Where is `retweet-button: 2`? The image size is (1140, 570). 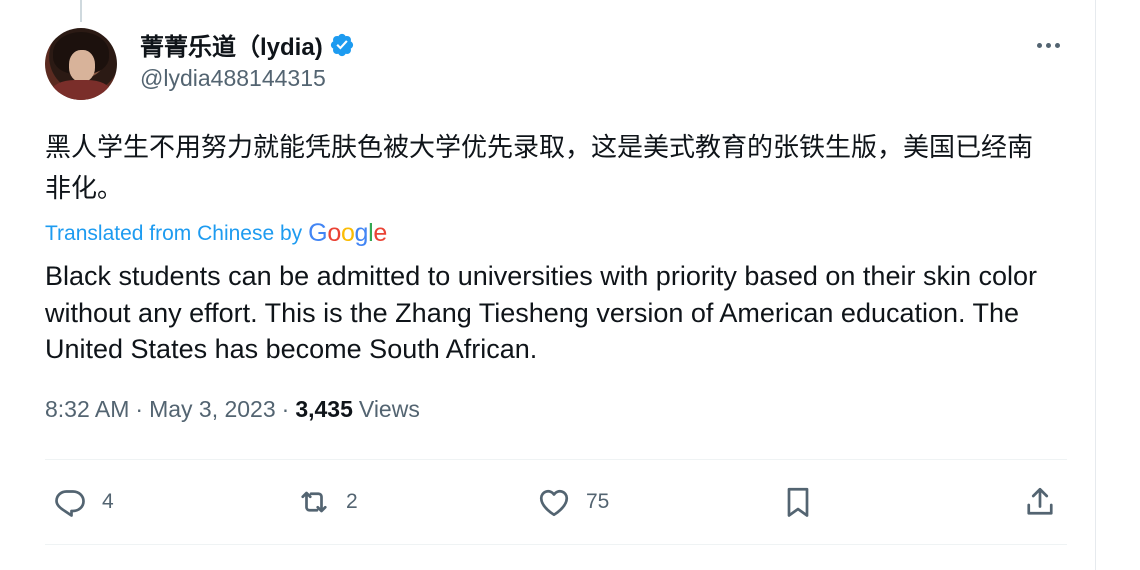
retweet-button: 2 is located at coordinates (327, 502).